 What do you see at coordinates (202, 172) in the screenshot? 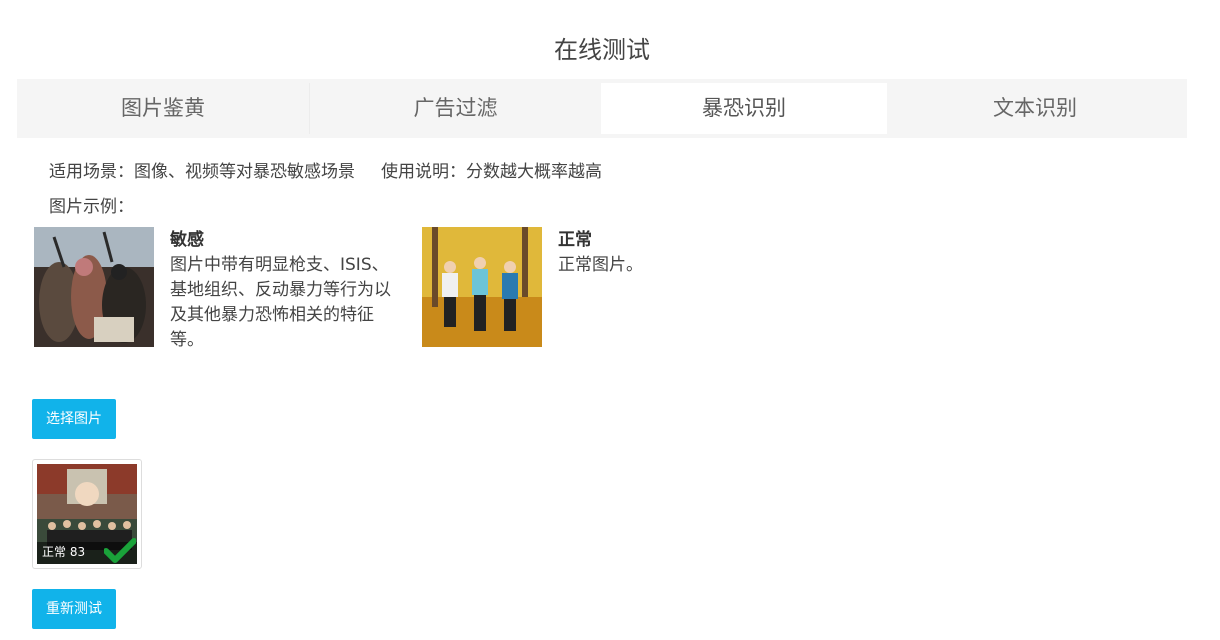
I see `scenario-text: 适用场景：图像、视频等对暴恐敏感场景` at bounding box center [202, 172].